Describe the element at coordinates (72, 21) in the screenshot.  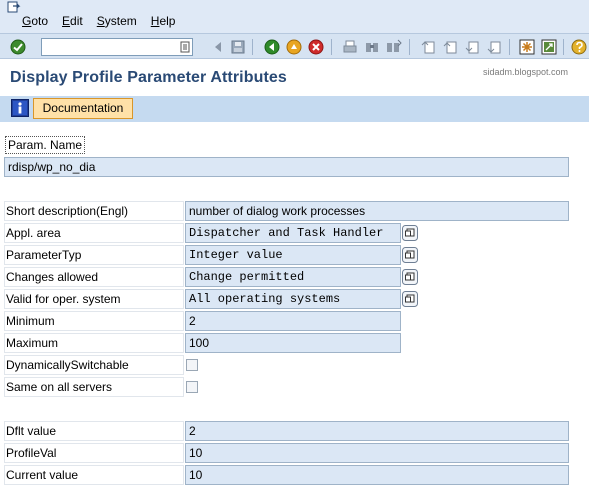
I see `menu-edit: Edit` at that location.